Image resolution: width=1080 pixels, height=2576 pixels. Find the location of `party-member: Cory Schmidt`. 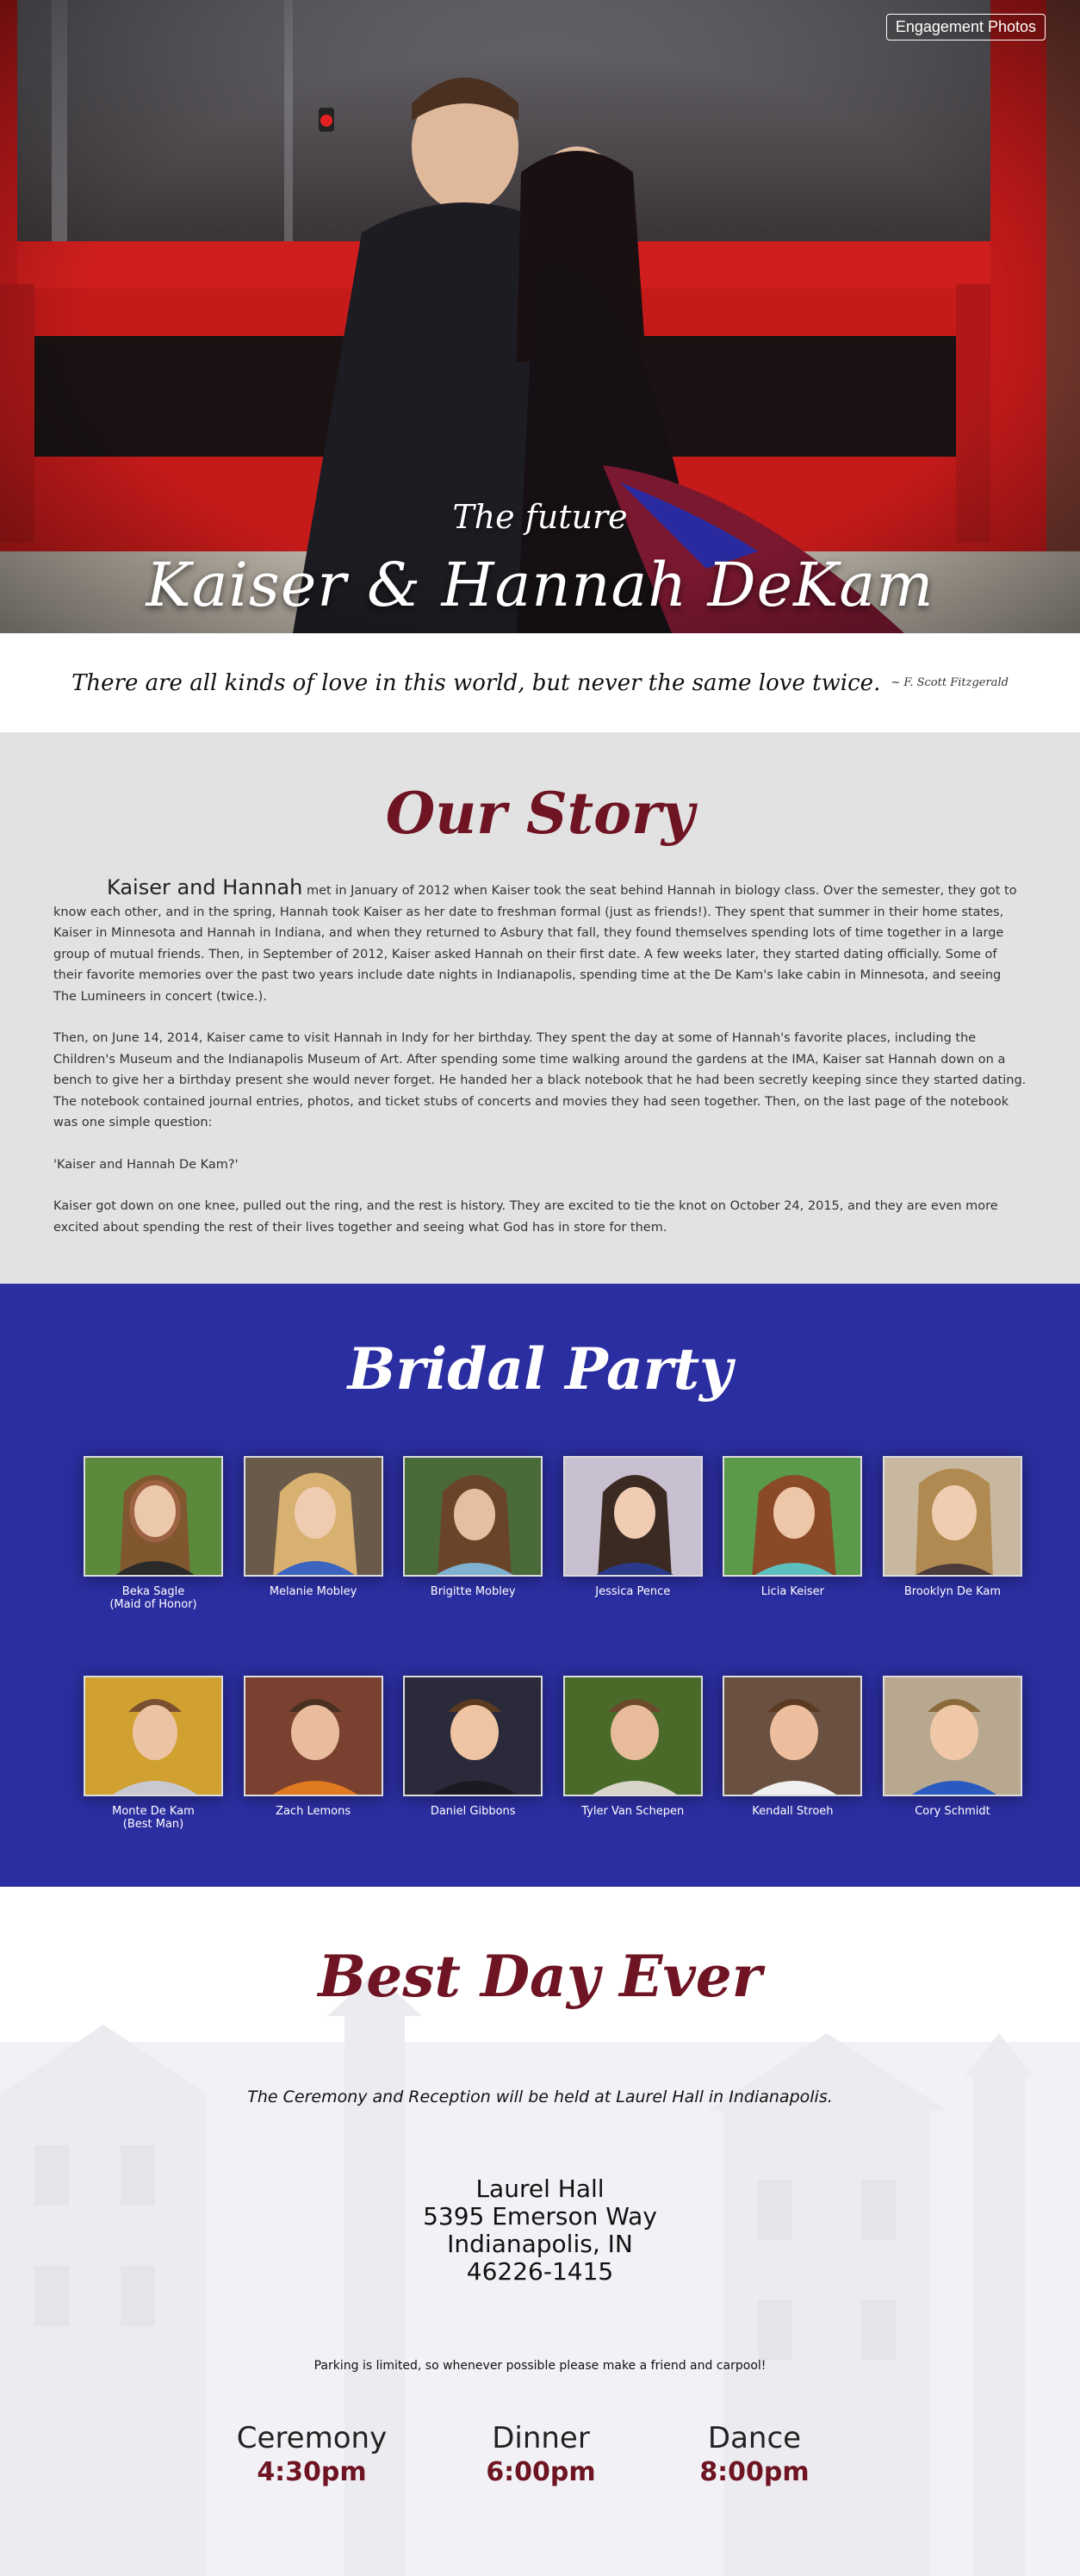

party-member: Cory Schmidt is located at coordinates (952, 1754).